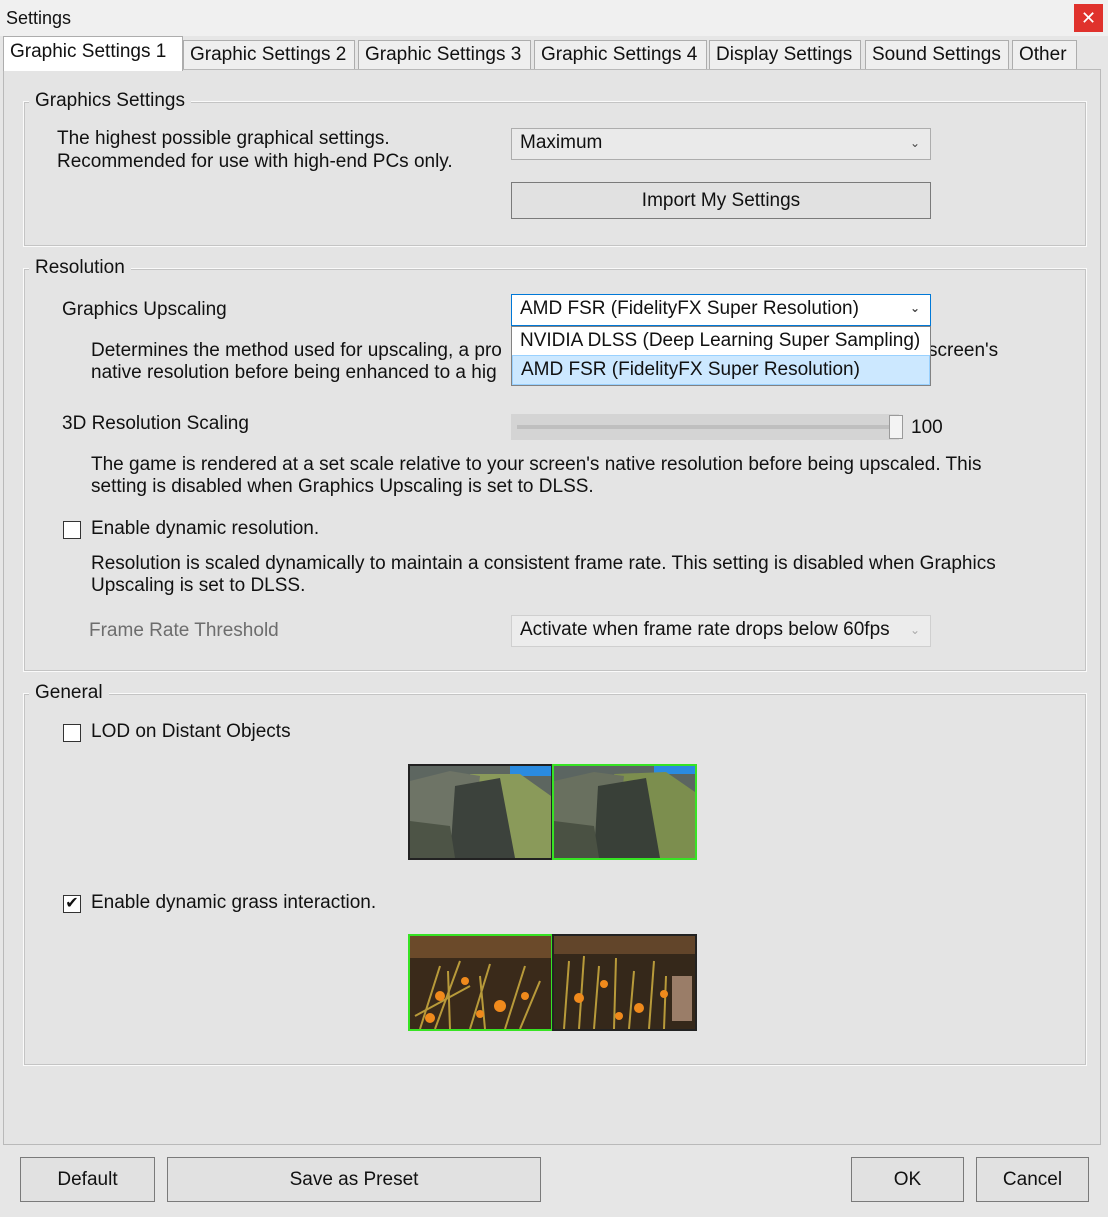 The image size is (1108, 1217). Describe the element at coordinates (444, 54) in the screenshot. I see `tab-graphic-settings-3: Graphic Settings 3` at that location.